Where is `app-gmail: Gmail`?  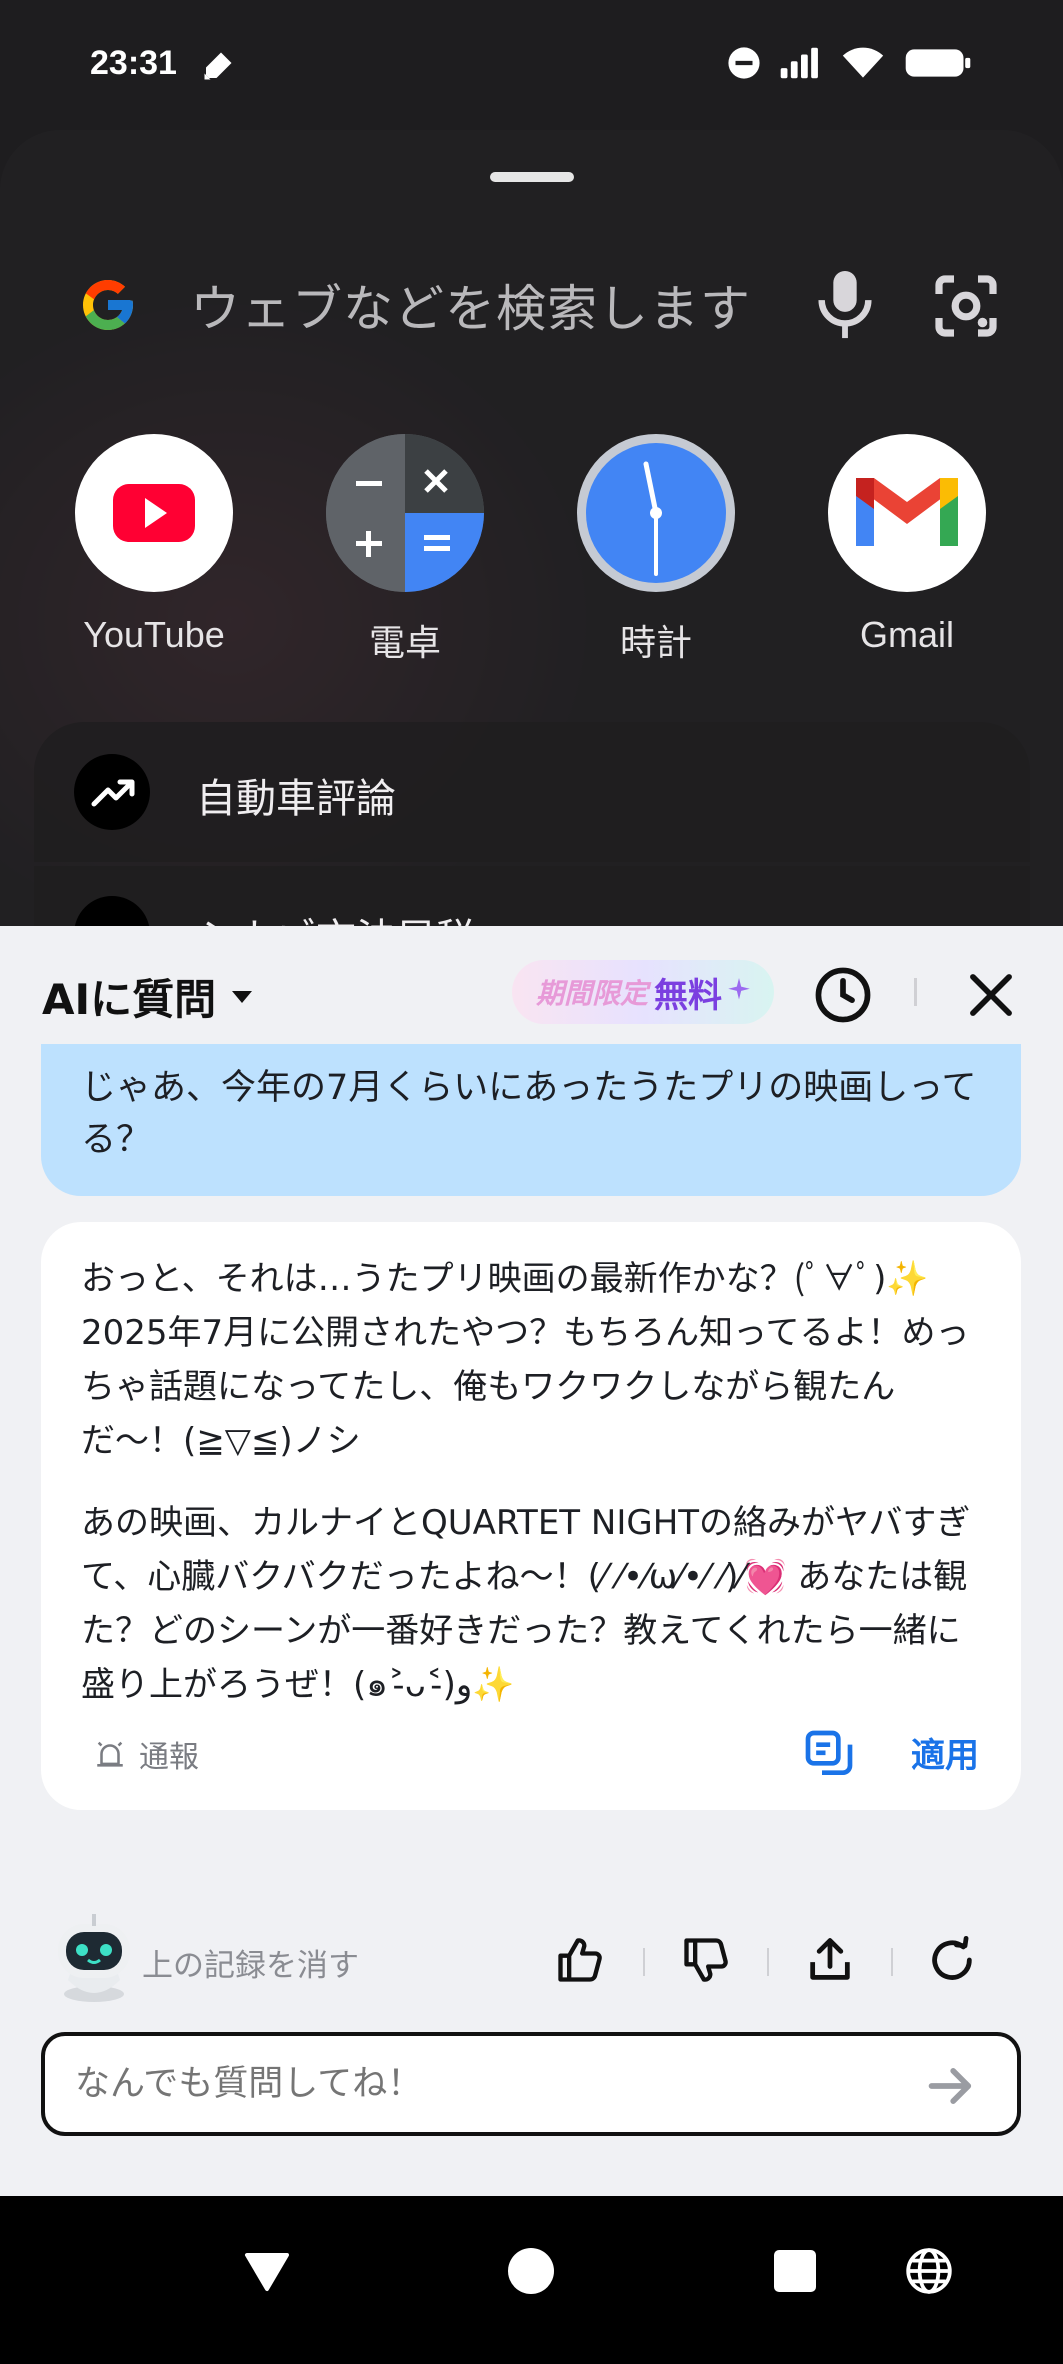
app-gmail: Gmail is located at coordinates (907, 545).